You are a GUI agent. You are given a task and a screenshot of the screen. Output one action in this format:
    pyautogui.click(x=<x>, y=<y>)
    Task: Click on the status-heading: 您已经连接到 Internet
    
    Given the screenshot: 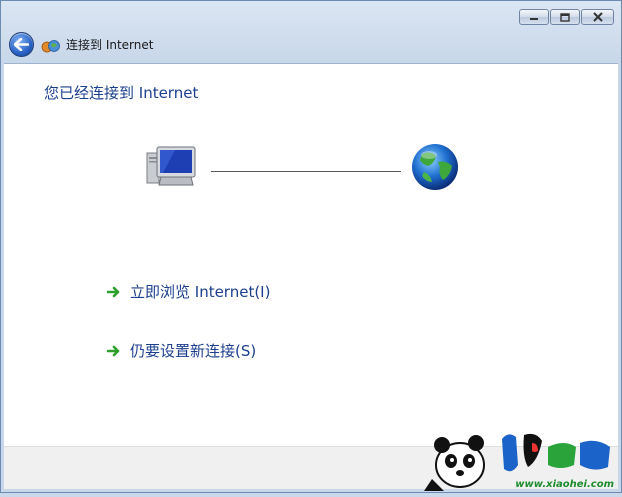 What is the action you would take?
    pyautogui.click(x=121, y=93)
    